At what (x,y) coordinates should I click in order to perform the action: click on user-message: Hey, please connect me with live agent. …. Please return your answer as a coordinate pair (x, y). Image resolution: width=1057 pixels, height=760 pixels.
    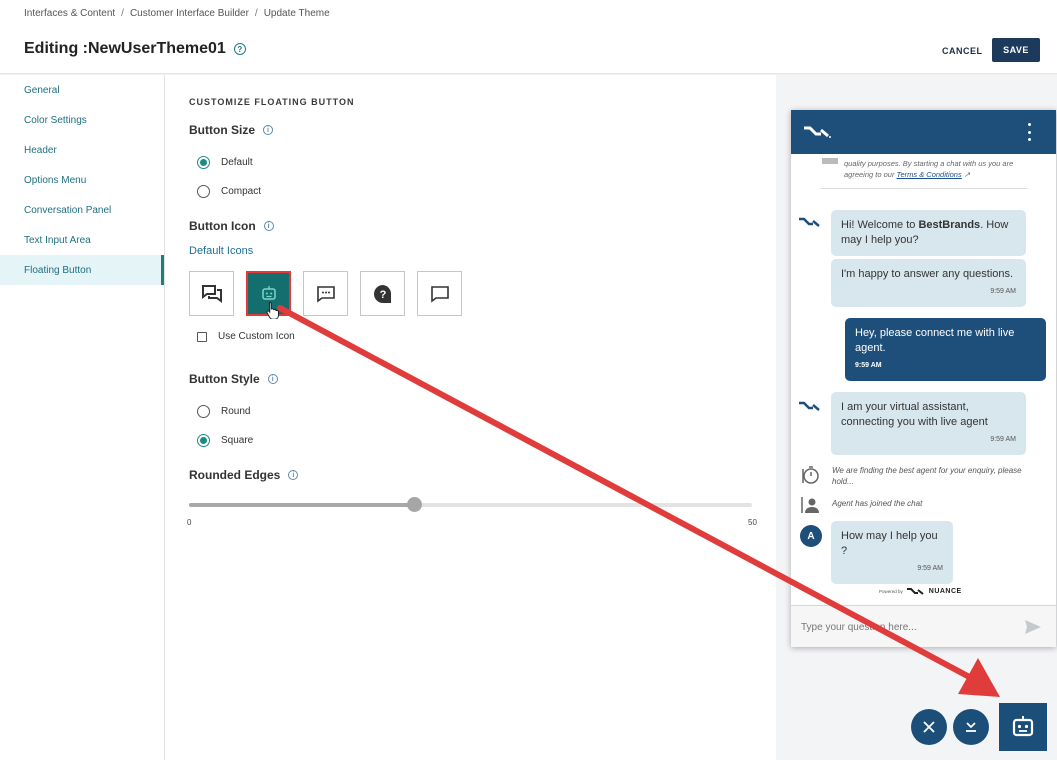
    Looking at the image, I should click on (945, 349).